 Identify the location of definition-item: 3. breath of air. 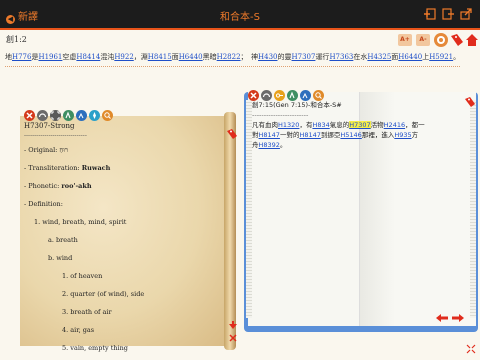
(87, 312).